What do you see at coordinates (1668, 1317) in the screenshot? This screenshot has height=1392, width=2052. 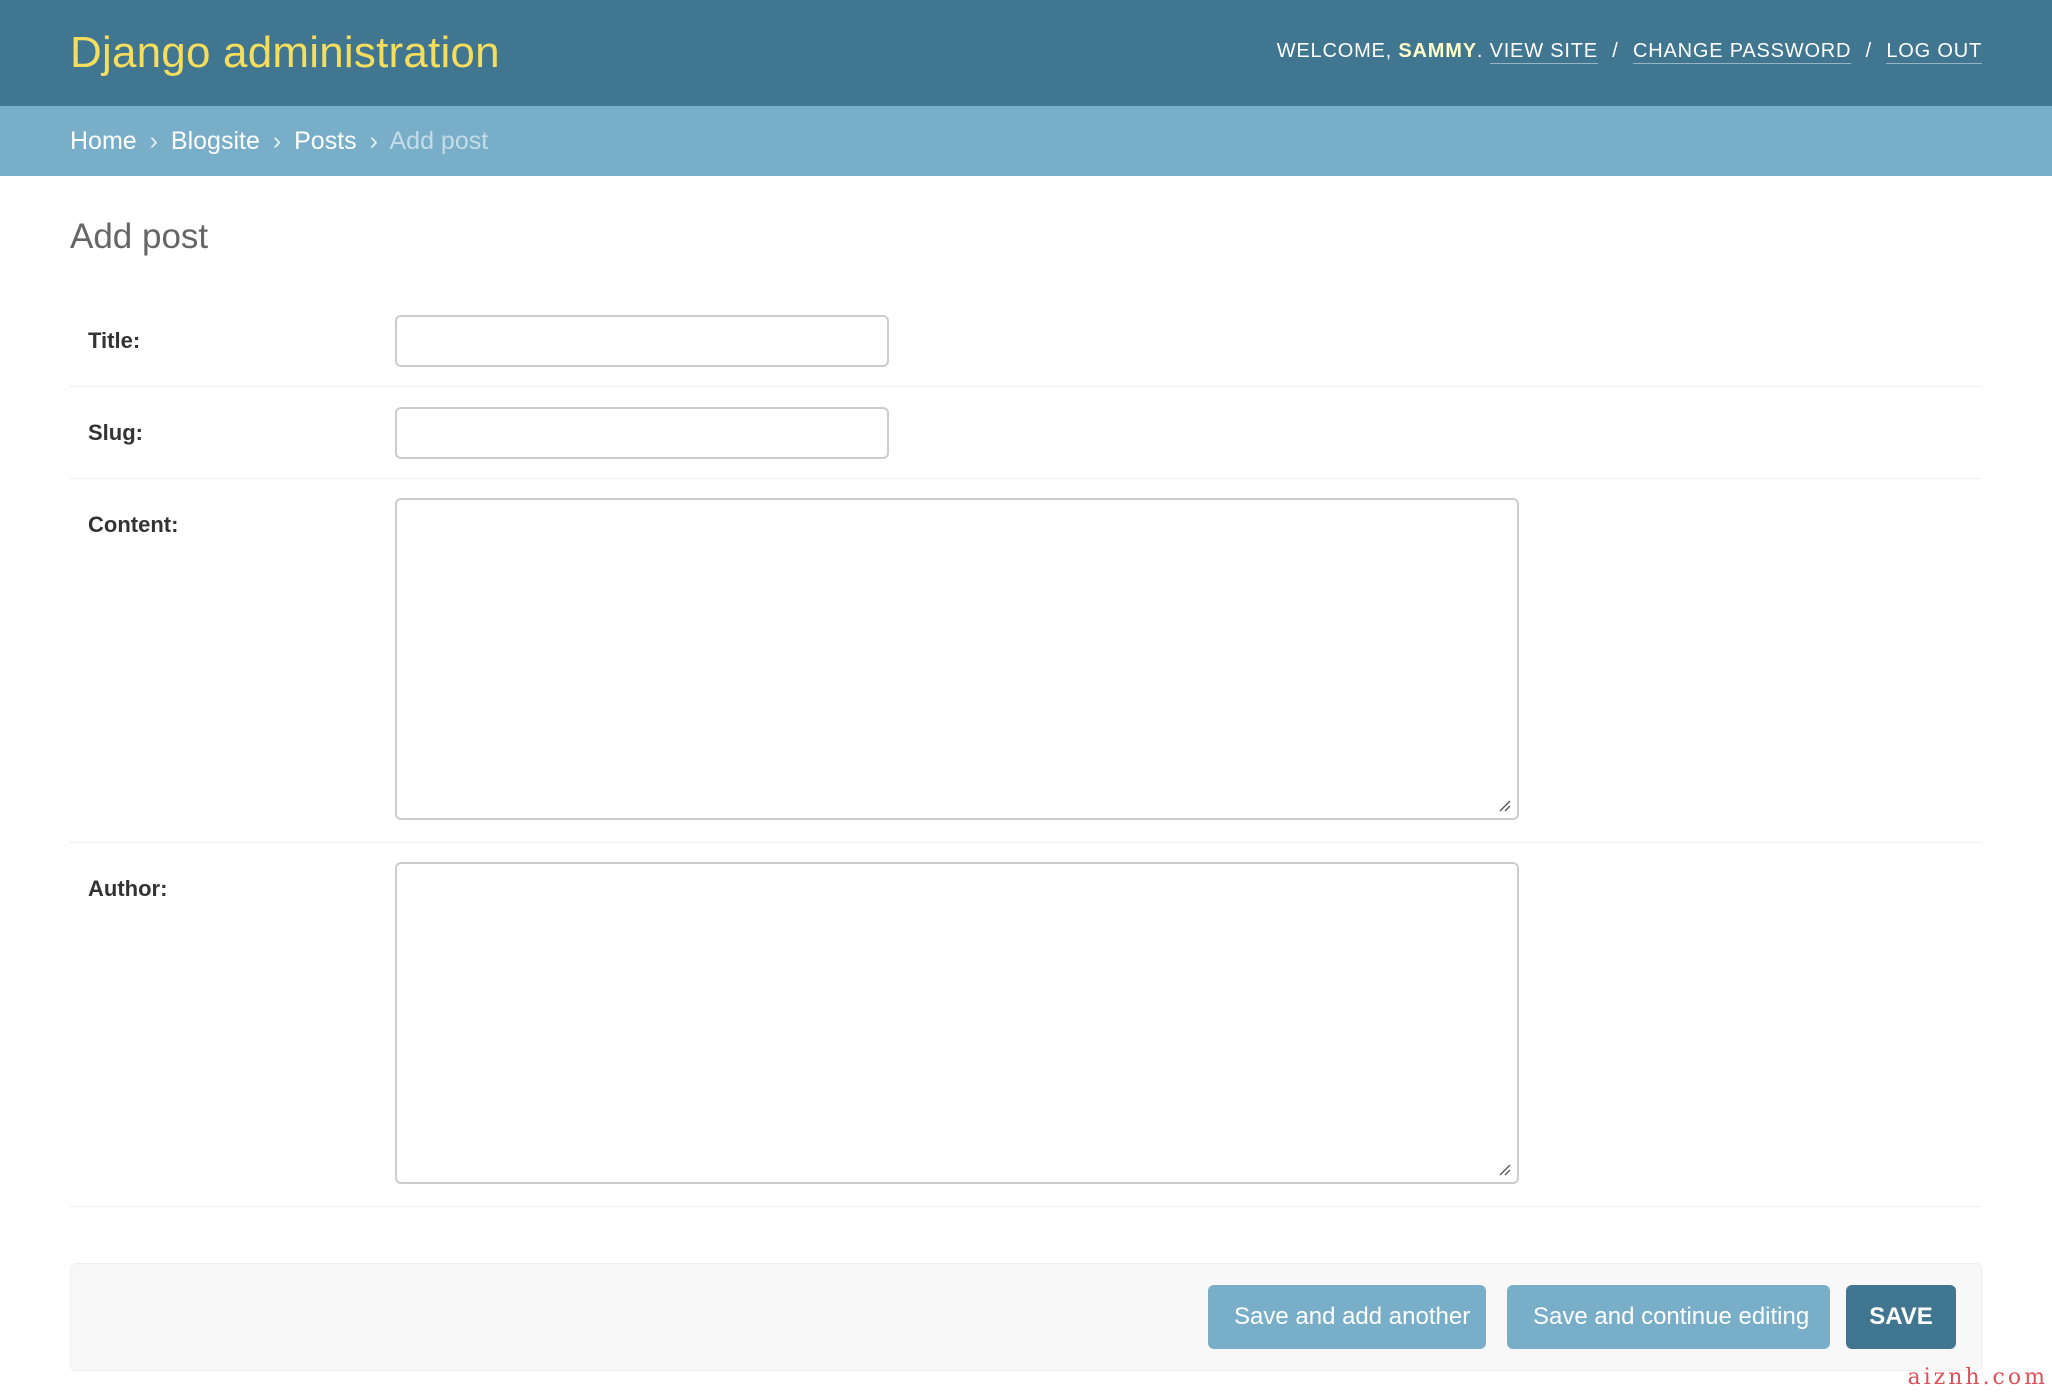 I see `save-and-continue-editing-button: Save and continue editing` at bounding box center [1668, 1317].